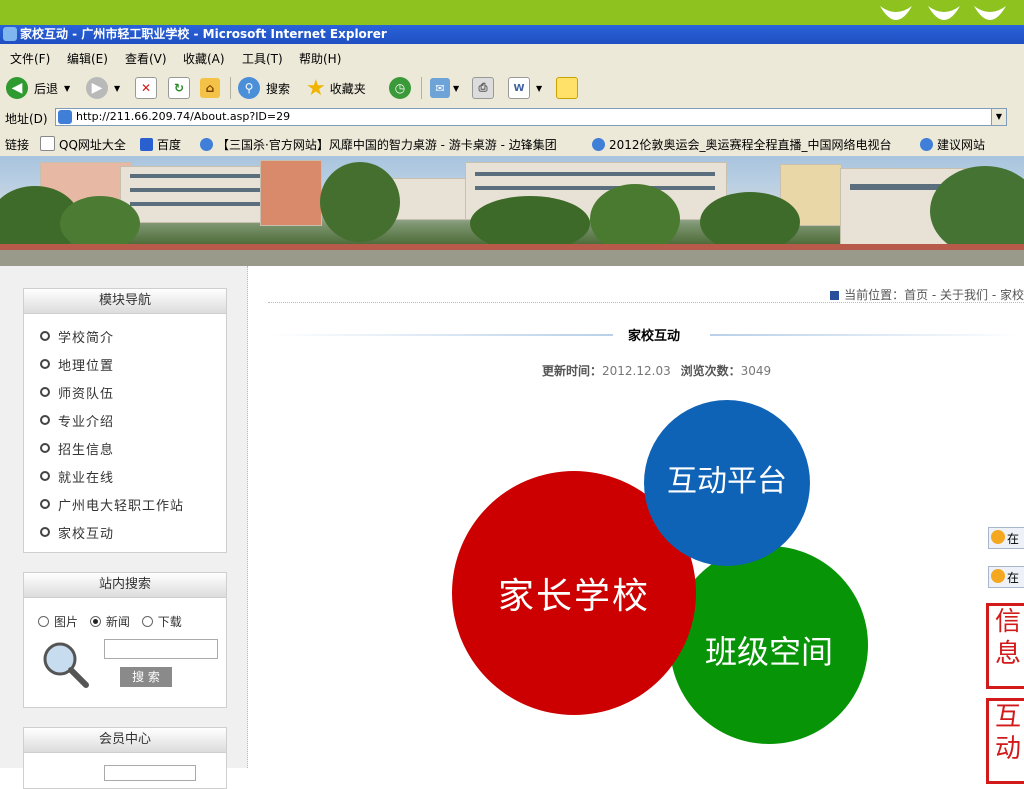 Image resolution: width=1024 pixels, height=789 pixels. I want to click on info-box: 信息, so click(1005, 646).